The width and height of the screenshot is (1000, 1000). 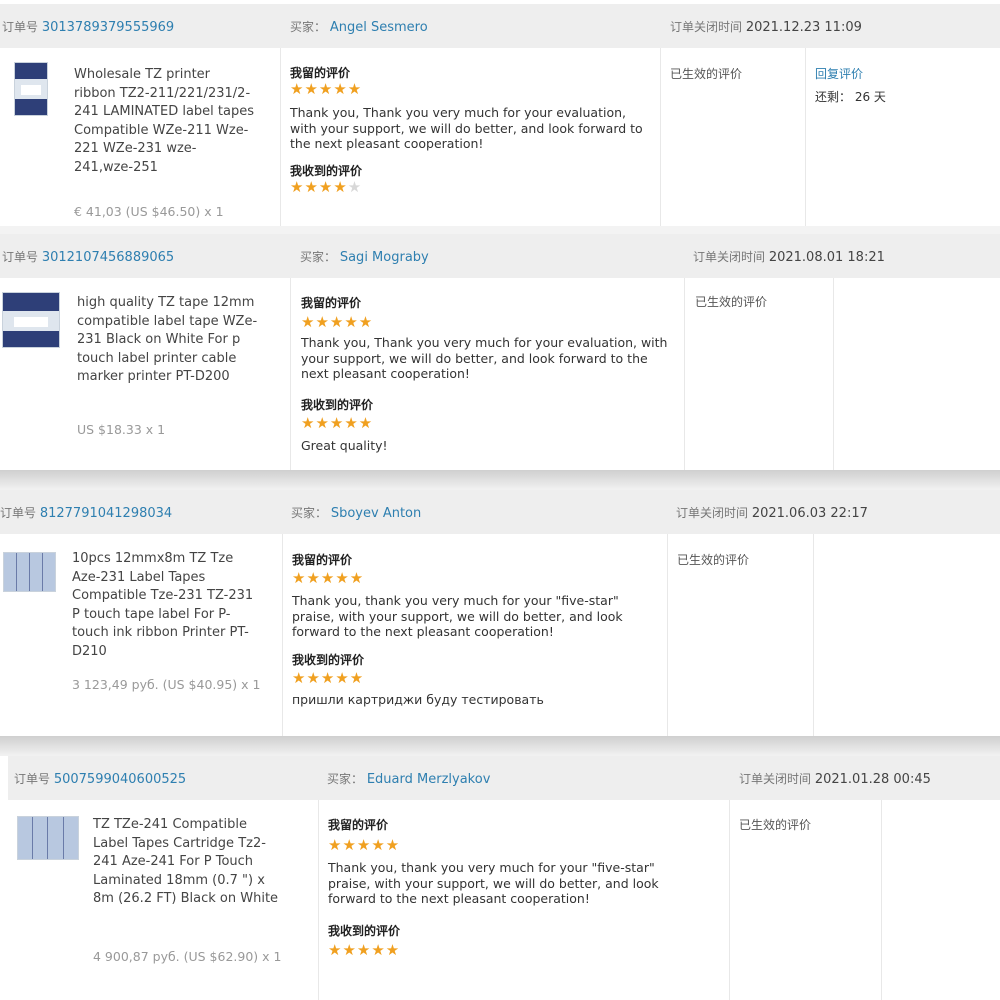 I want to click on product-price: 4 900,87 руб. (US $62.90) x 1, so click(x=187, y=956).